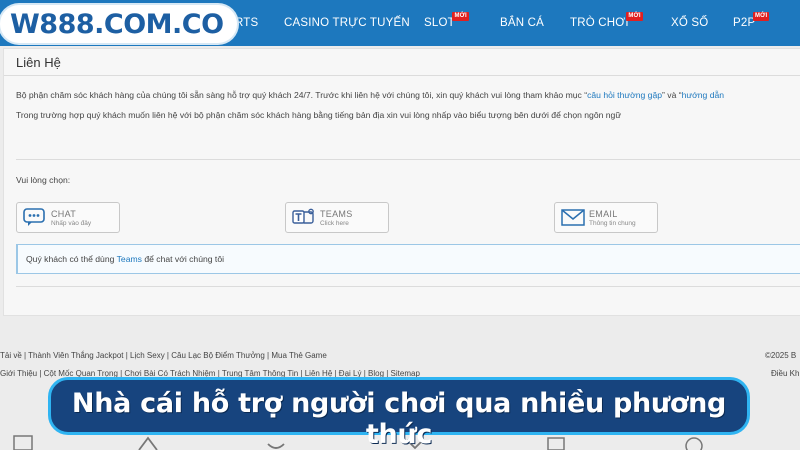 The image size is (800, 450). I want to click on site-logo: W888.COM.CO, so click(118, 24).